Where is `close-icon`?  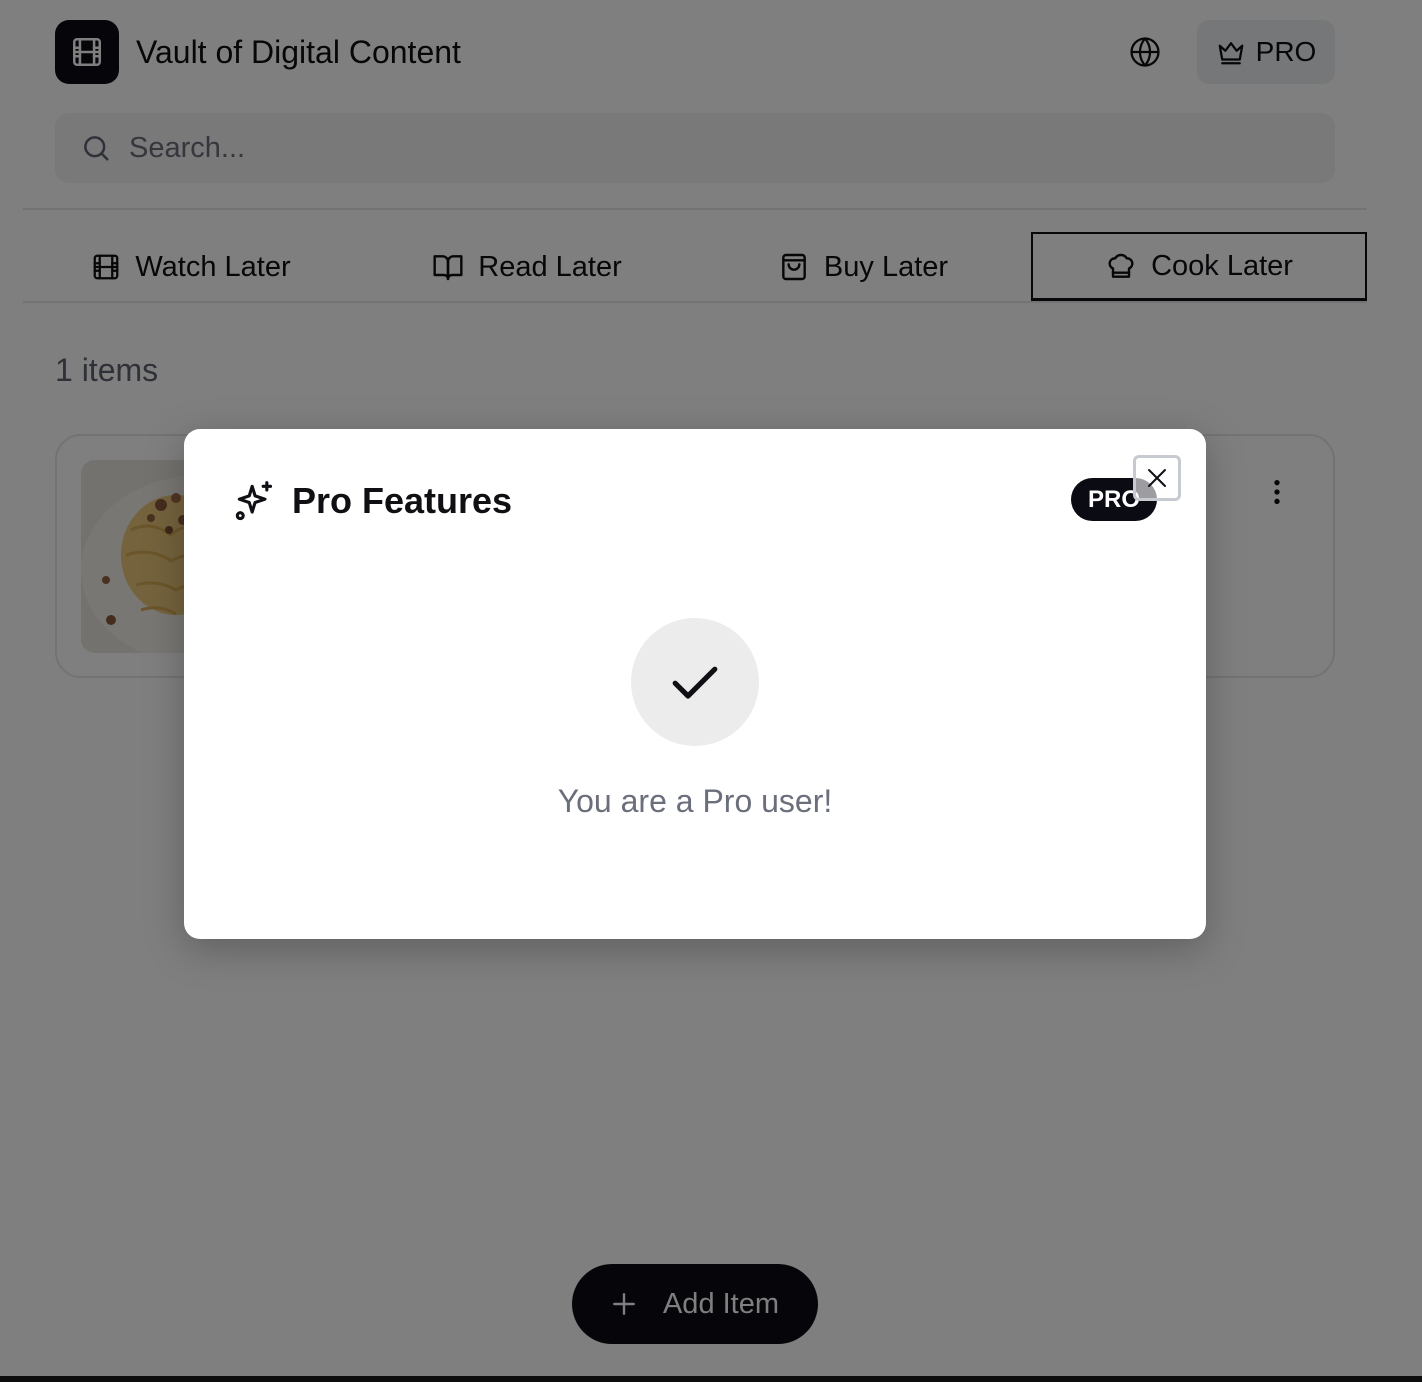
close-icon is located at coordinates (1157, 478).